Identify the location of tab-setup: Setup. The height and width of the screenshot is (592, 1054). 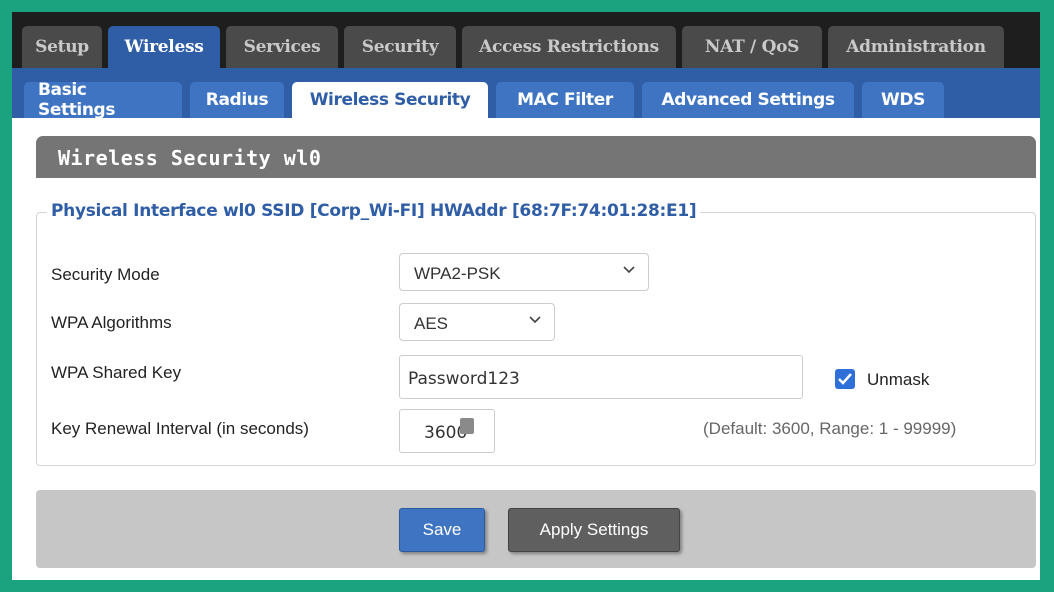
(62, 47).